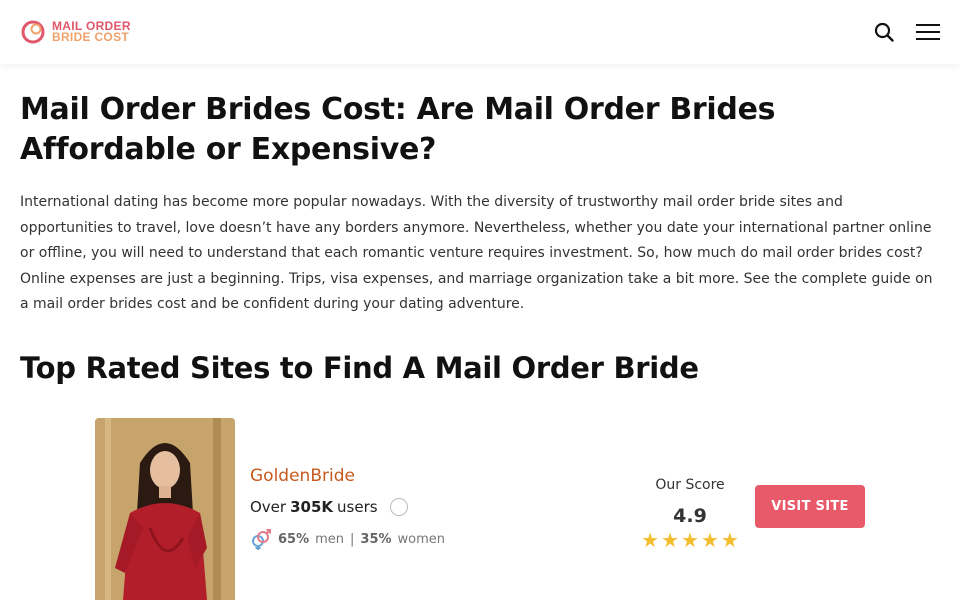 This screenshot has height=600, width=960. I want to click on header-actions, so click(907, 32).